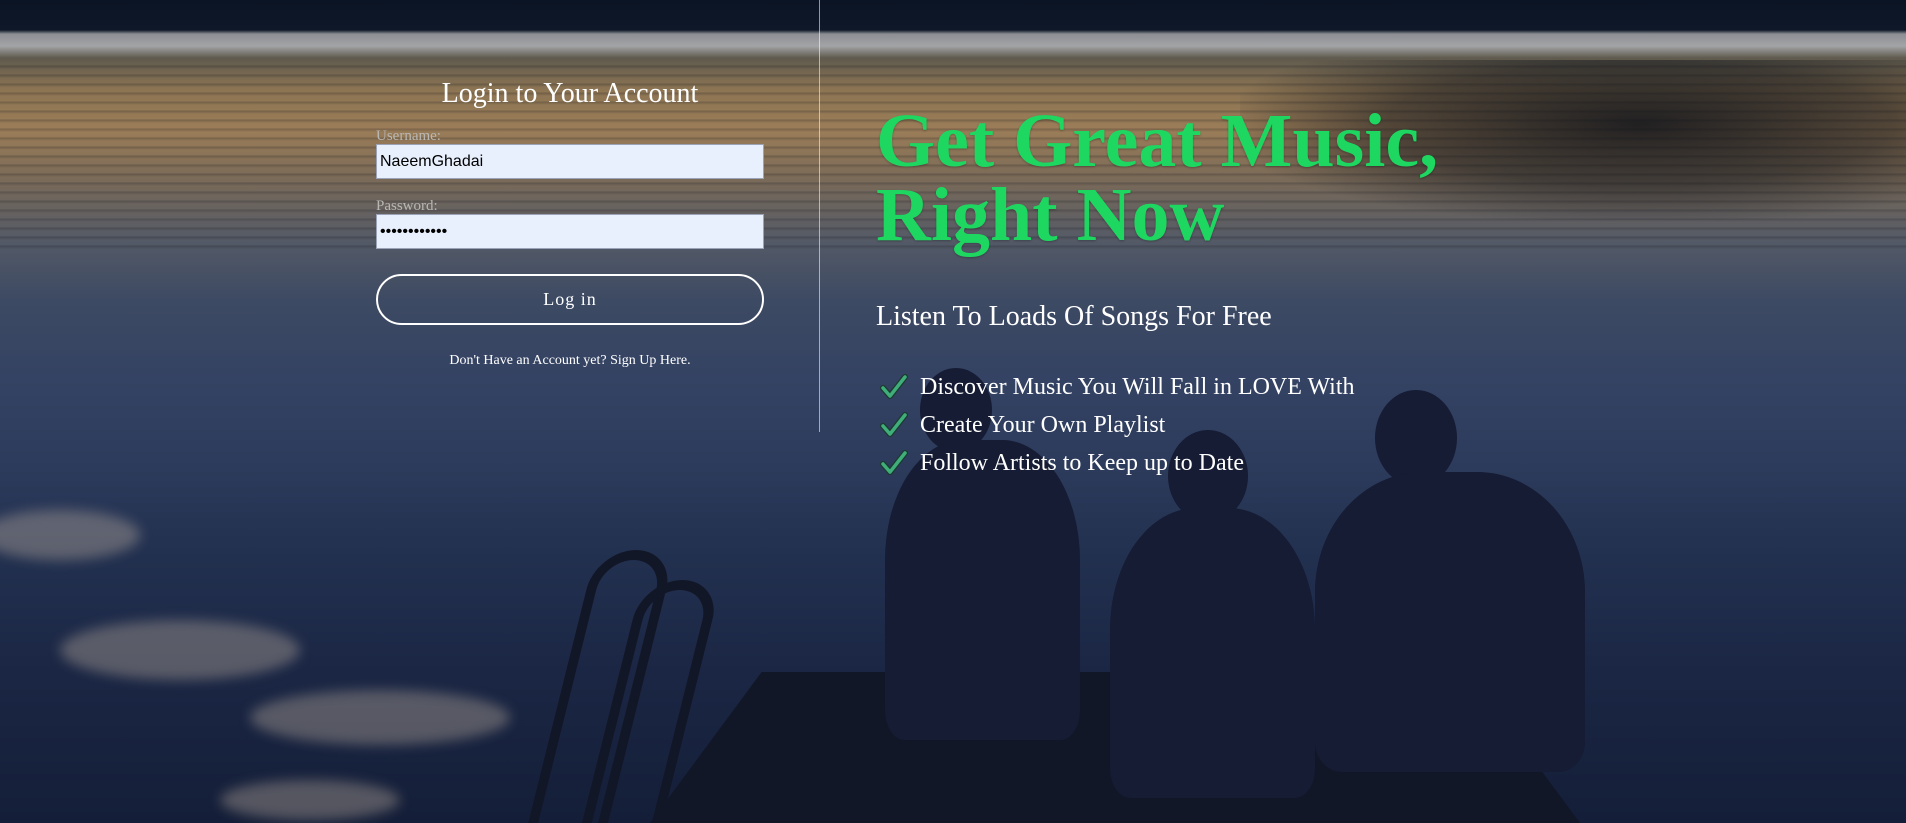  Describe the element at coordinates (1082, 462) in the screenshot. I see `feature-text: Follow Artists to Keep up to Date` at that location.